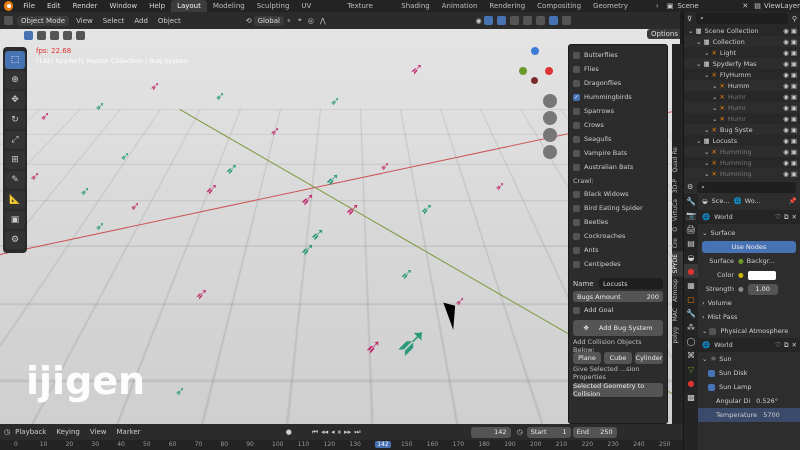  Describe the element at coordinates (488, 20) in the screenshot. I see `gizmo-toggle-icon` at that location.